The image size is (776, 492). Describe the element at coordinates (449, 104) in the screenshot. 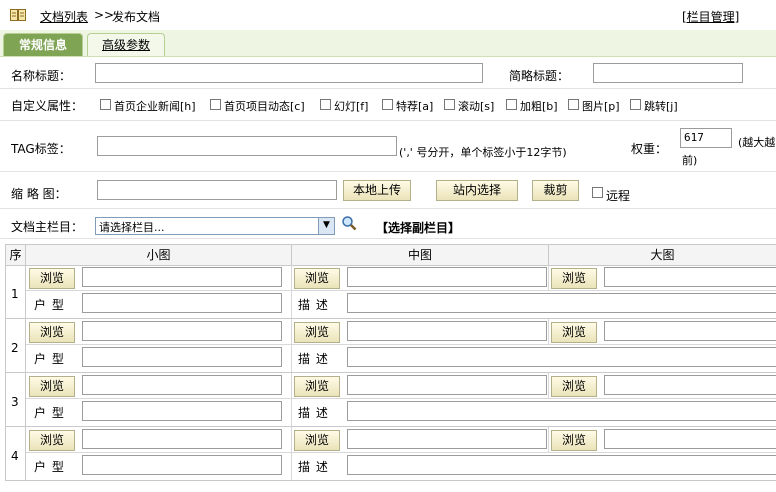

I see `attr-checkbox-s` at that location.